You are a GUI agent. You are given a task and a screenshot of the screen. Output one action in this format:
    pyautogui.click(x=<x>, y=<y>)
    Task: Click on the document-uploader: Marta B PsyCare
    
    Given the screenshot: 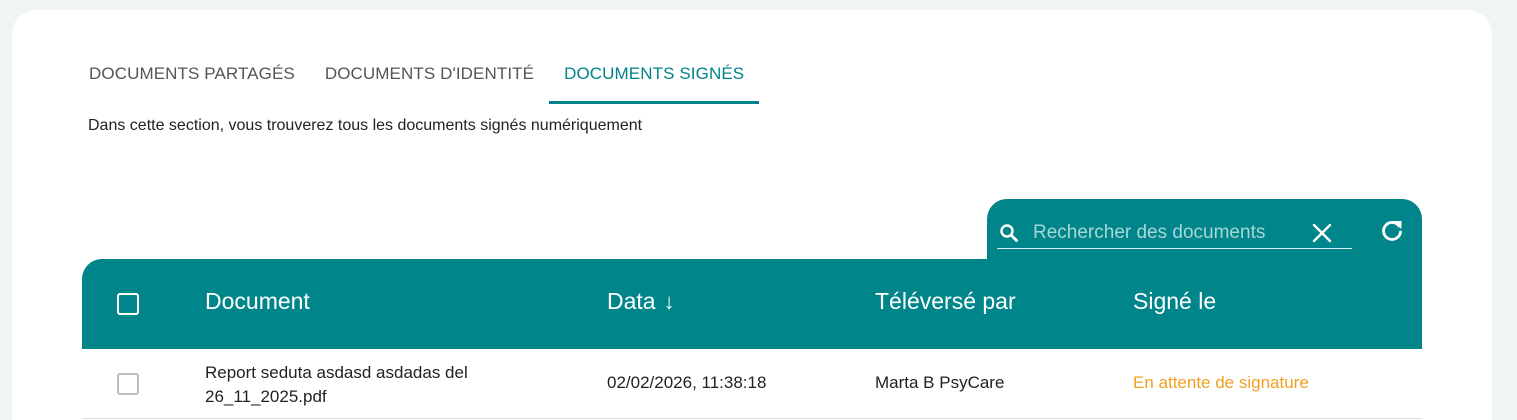 What is the action you would take?
    pyautogui.click(x=940, y=382)
    